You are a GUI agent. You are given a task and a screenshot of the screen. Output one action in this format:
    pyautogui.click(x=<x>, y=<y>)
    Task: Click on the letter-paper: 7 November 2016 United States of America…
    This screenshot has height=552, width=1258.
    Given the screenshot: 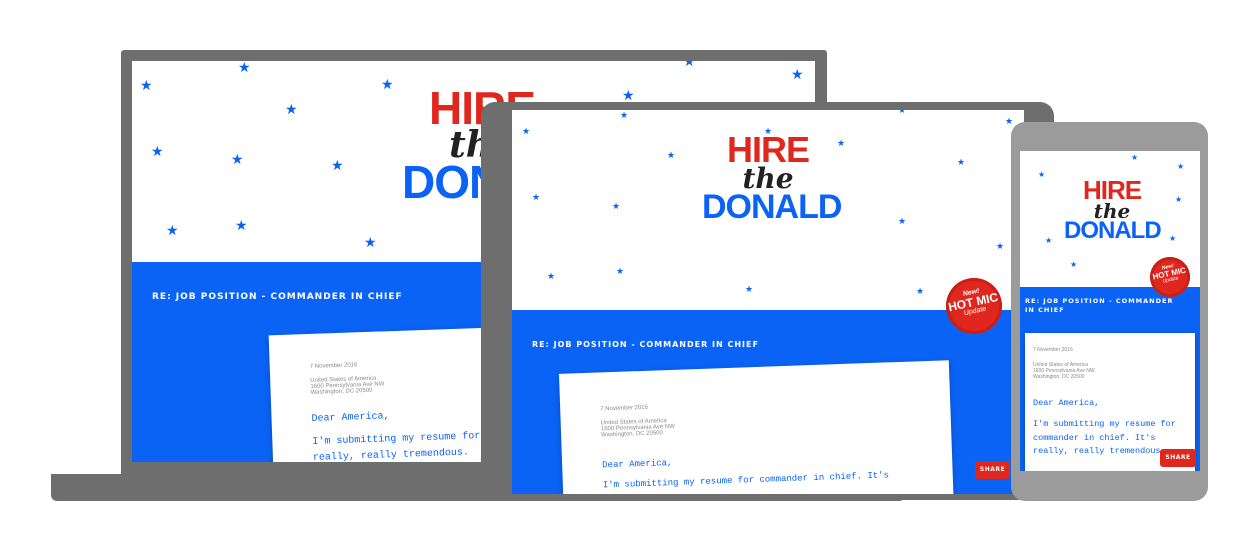 What is the action you would take?
    pyautogui.click(x=757, y=427)
    